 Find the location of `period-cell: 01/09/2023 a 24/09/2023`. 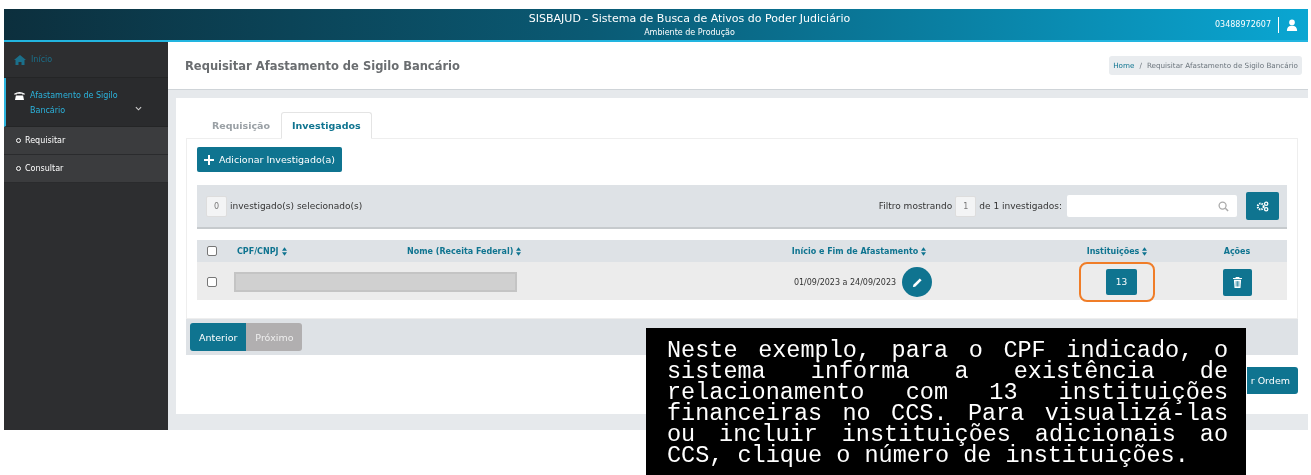

period-cell: 01/09/2023 a 24/09/2023 is located at coordinates (845, 282).